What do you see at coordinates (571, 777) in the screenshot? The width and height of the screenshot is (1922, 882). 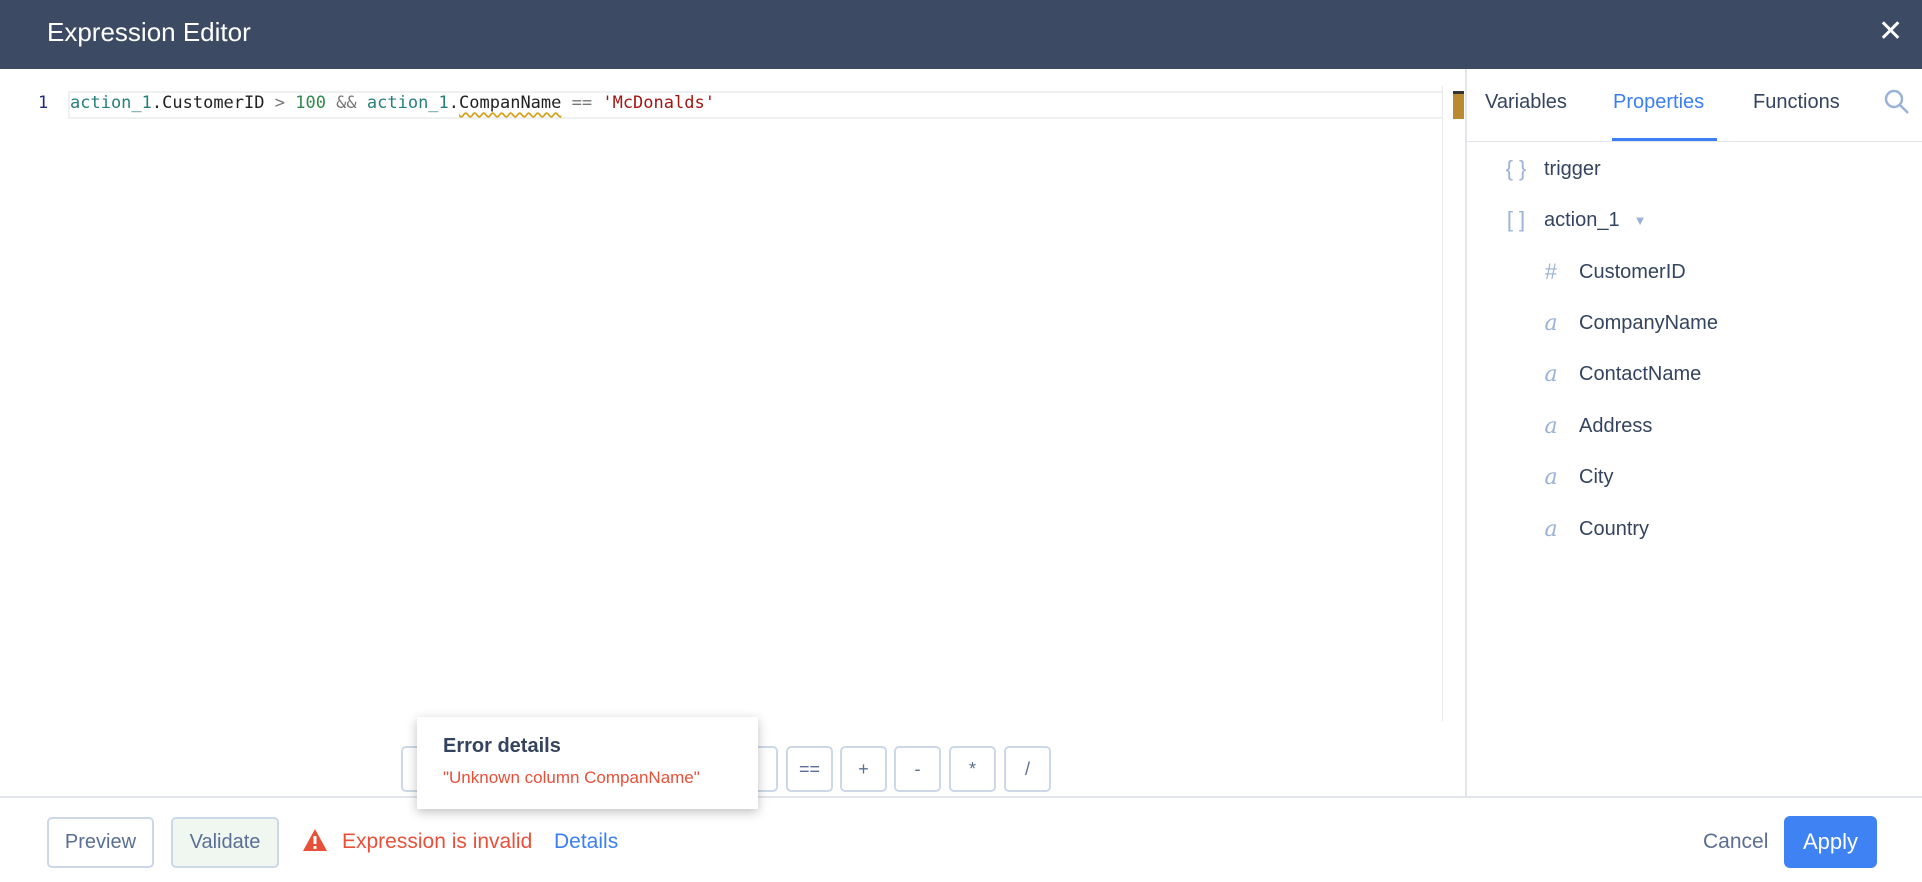 I see `popup-message: "Unknown column CompanName"` at bounding box center [571, 777].